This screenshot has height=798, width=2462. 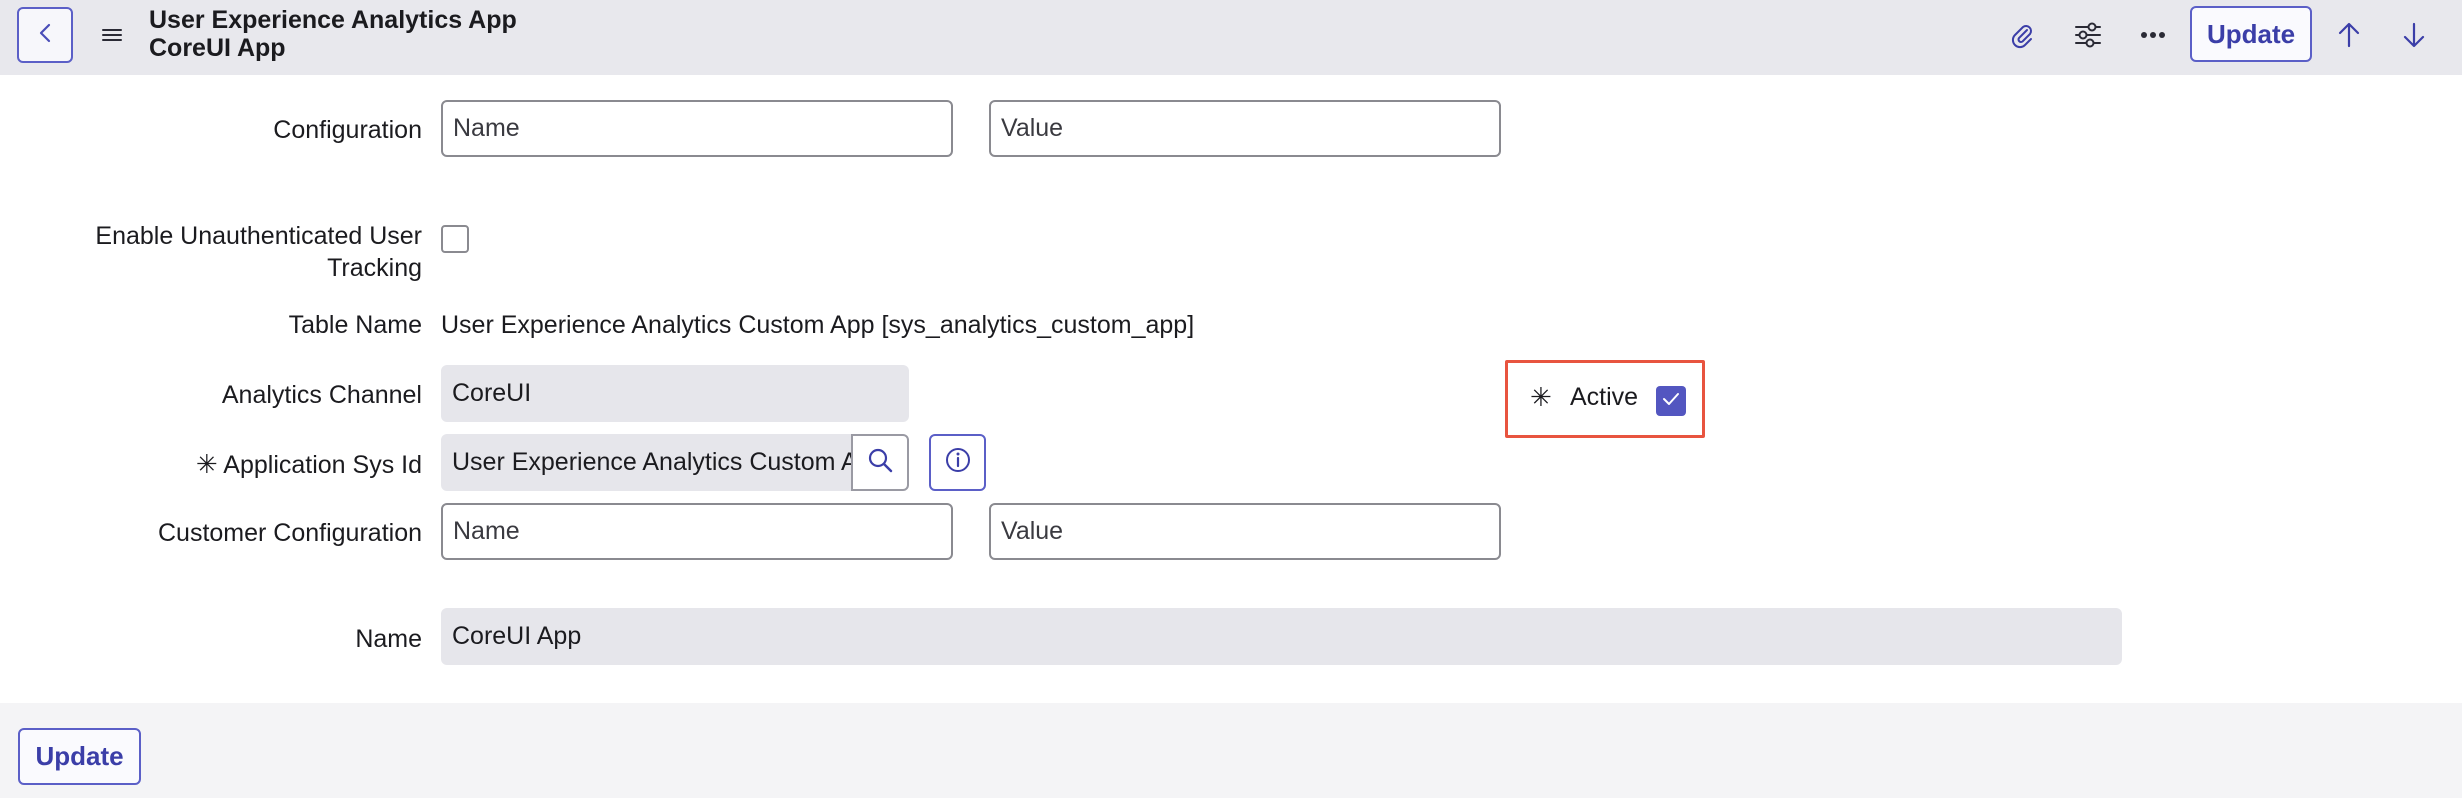 What do you see at coordinates (321, 395) in the screenshot?
I see `analytics-channel-label: Analytics Channel` at bounding box center [321, 395].